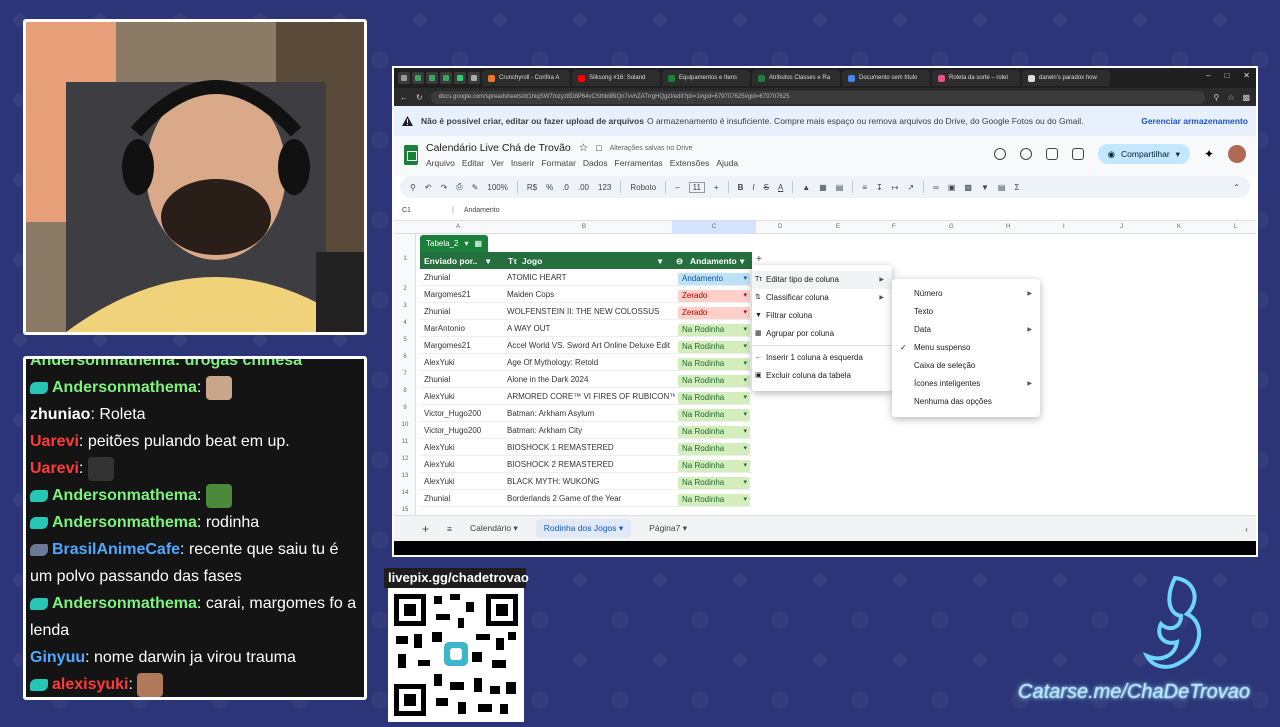 This screenshot has height=727, width=1280. What do you see at coordinates (1008, 227) in the screenshot?
I see `column-header: H` at bounding box center [1008, 227].